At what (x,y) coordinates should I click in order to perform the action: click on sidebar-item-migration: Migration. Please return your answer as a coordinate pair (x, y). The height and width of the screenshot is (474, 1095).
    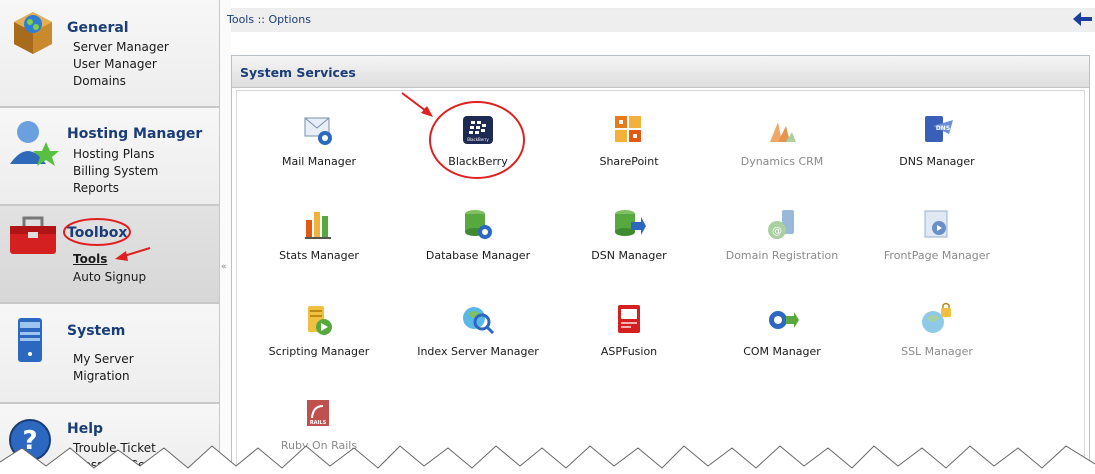
    Looking at the image, I should click on (101, 376).